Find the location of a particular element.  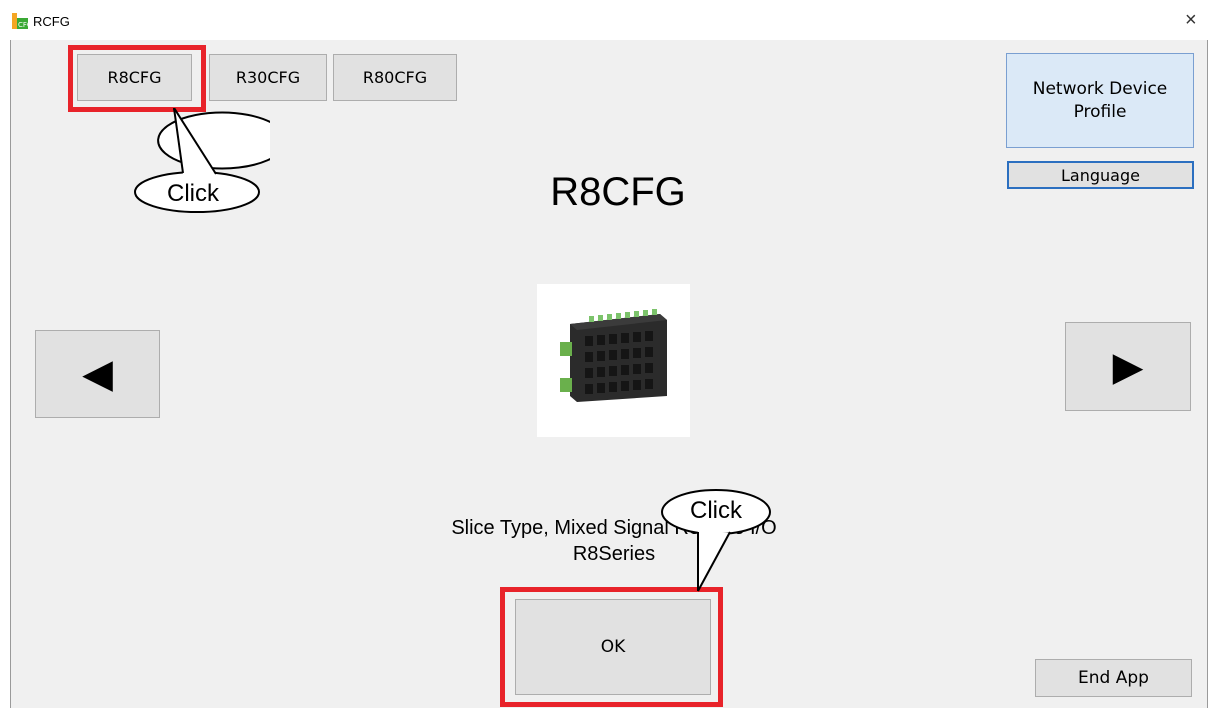

tab-r80cfg: R80CFG is located at coordinates (395, 77).